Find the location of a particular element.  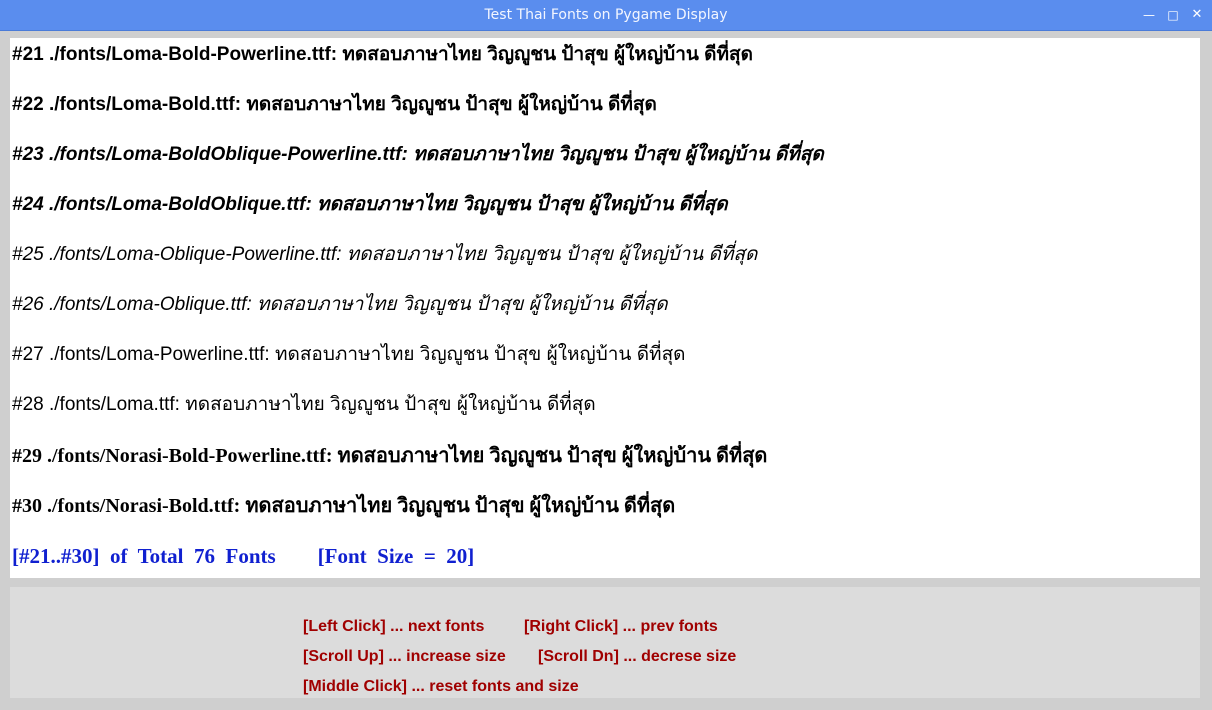

window-controls: — □ ✕ is located at coordinates (1173, 15).